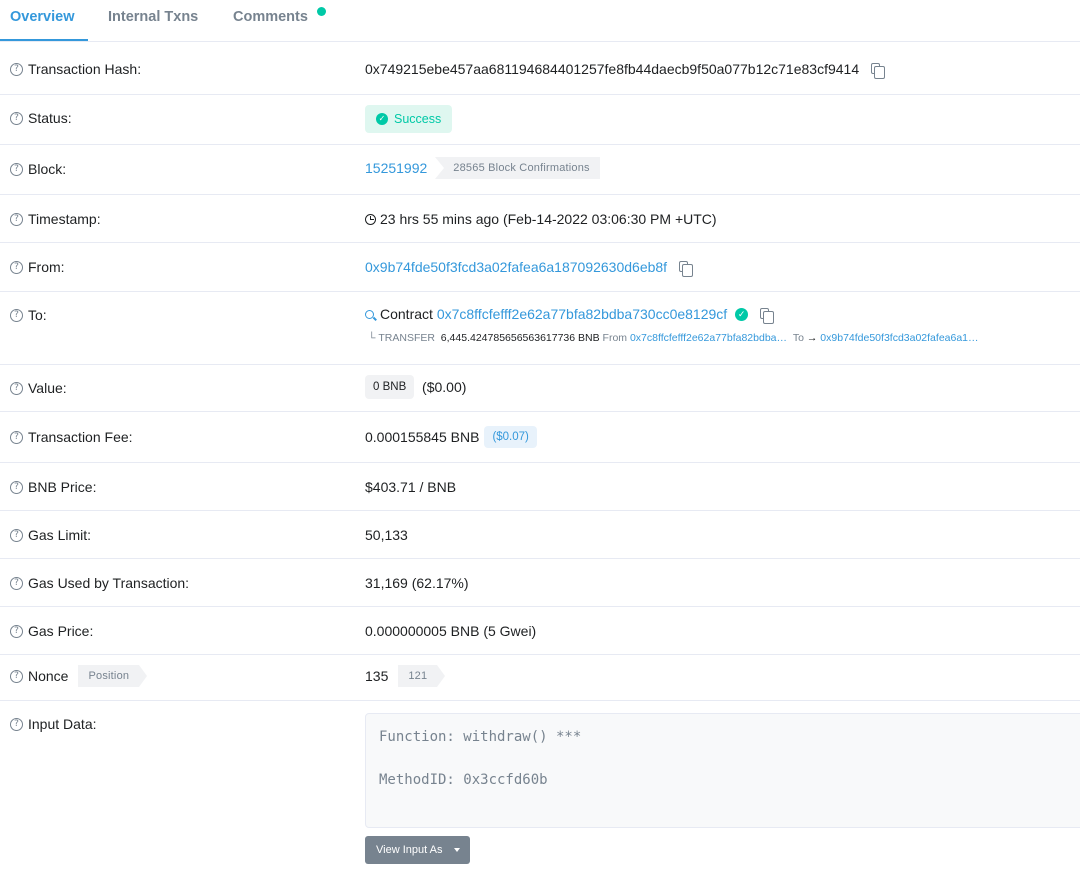  Describe the element at coordinates (615, 338) in the screenshot. I see `transfer-from-label: From` at that location.